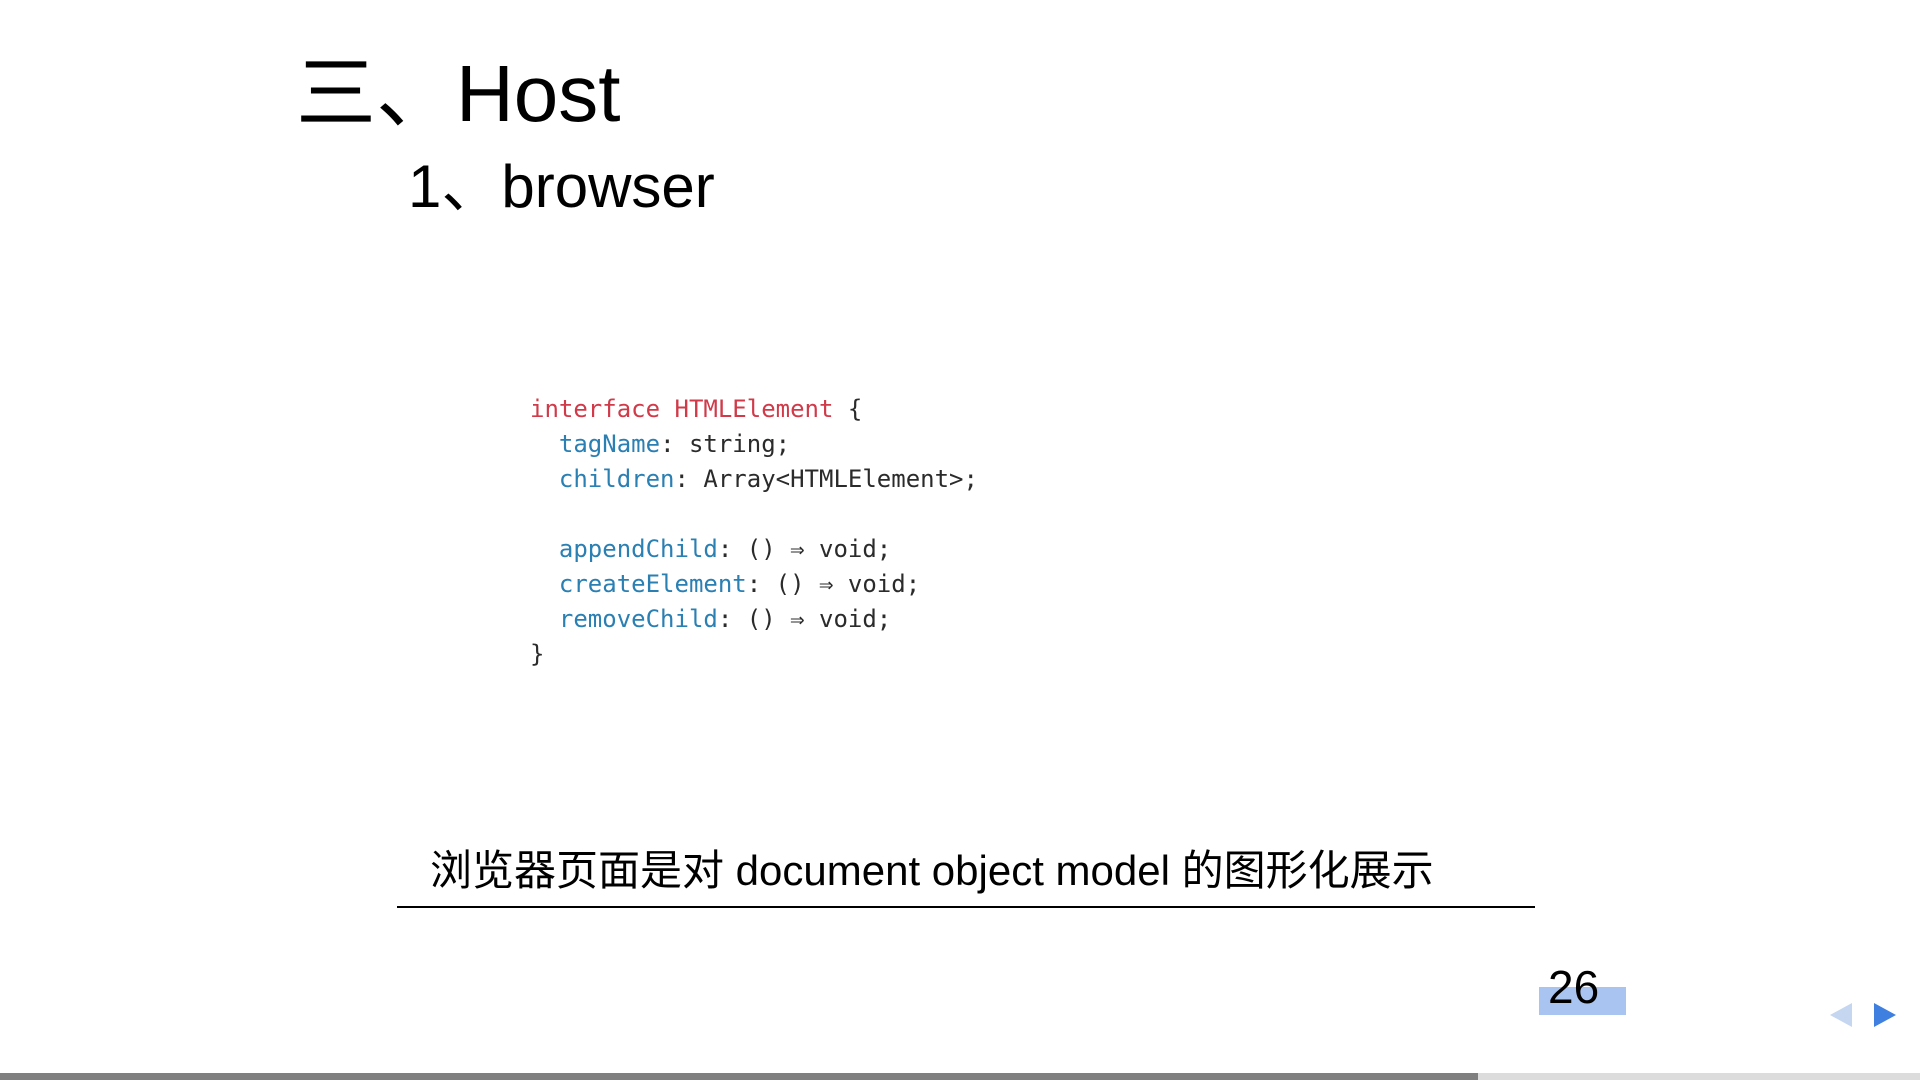 Image resolution: width=1920 pixels, height=1080 pixels. Describe the element at coordinates (739, 1076) in the screenshot. I see `progress-bar-fill` at that location.